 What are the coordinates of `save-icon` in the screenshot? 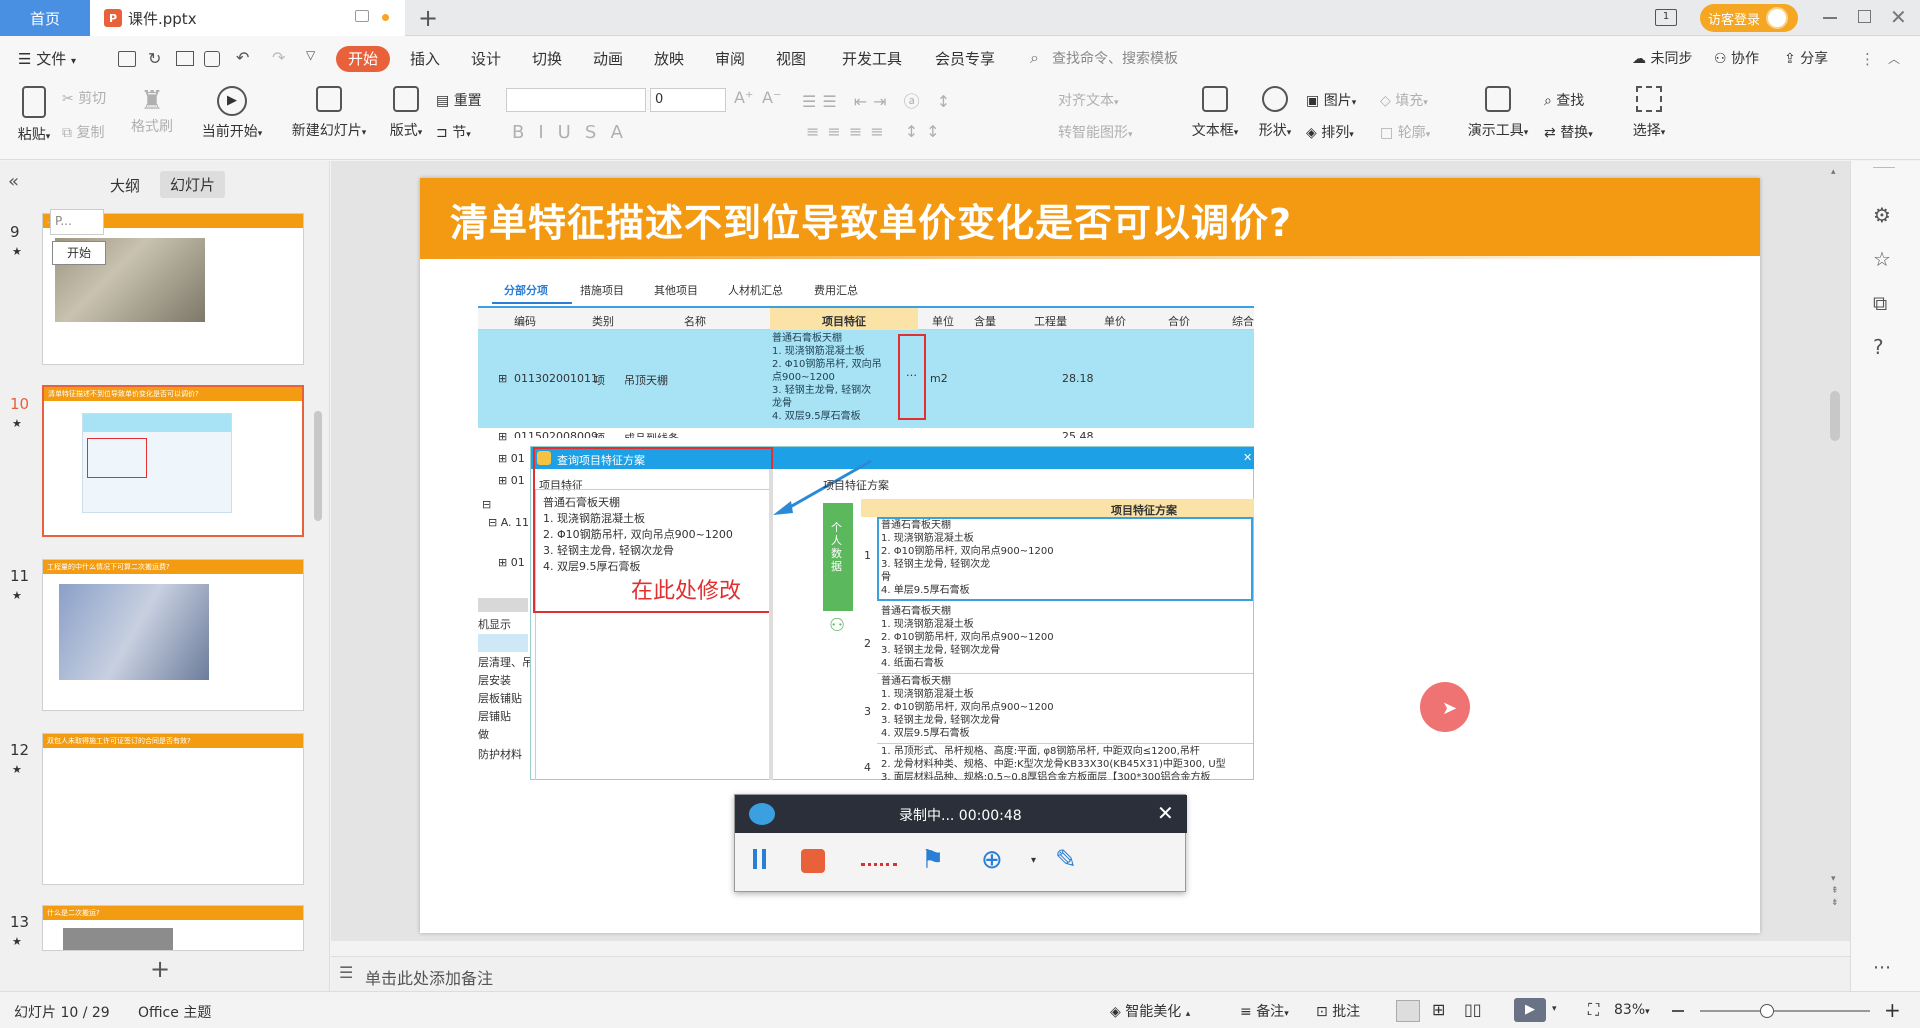 It's located at (127, 59).